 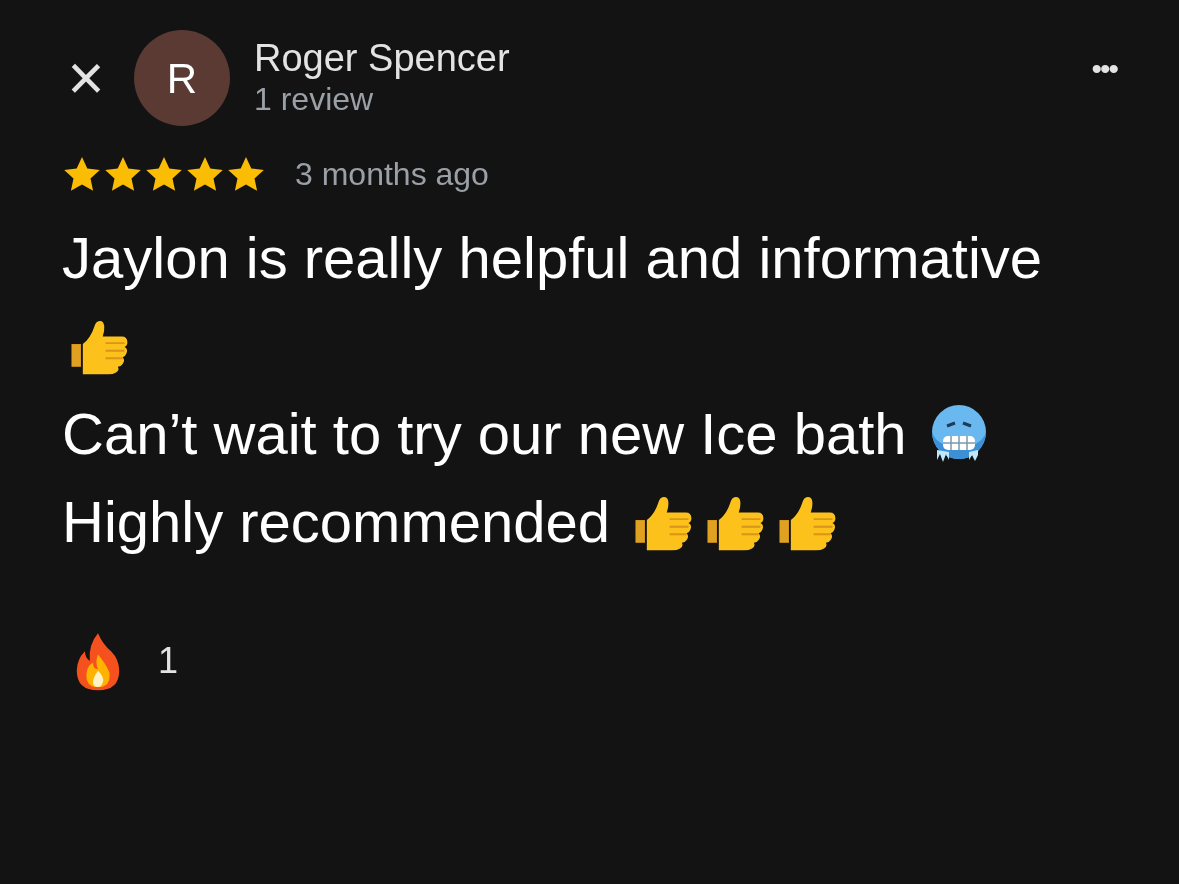 I want to click on review-text: Can’t wait to try our new Ice bath, so click(x=485, y=433).